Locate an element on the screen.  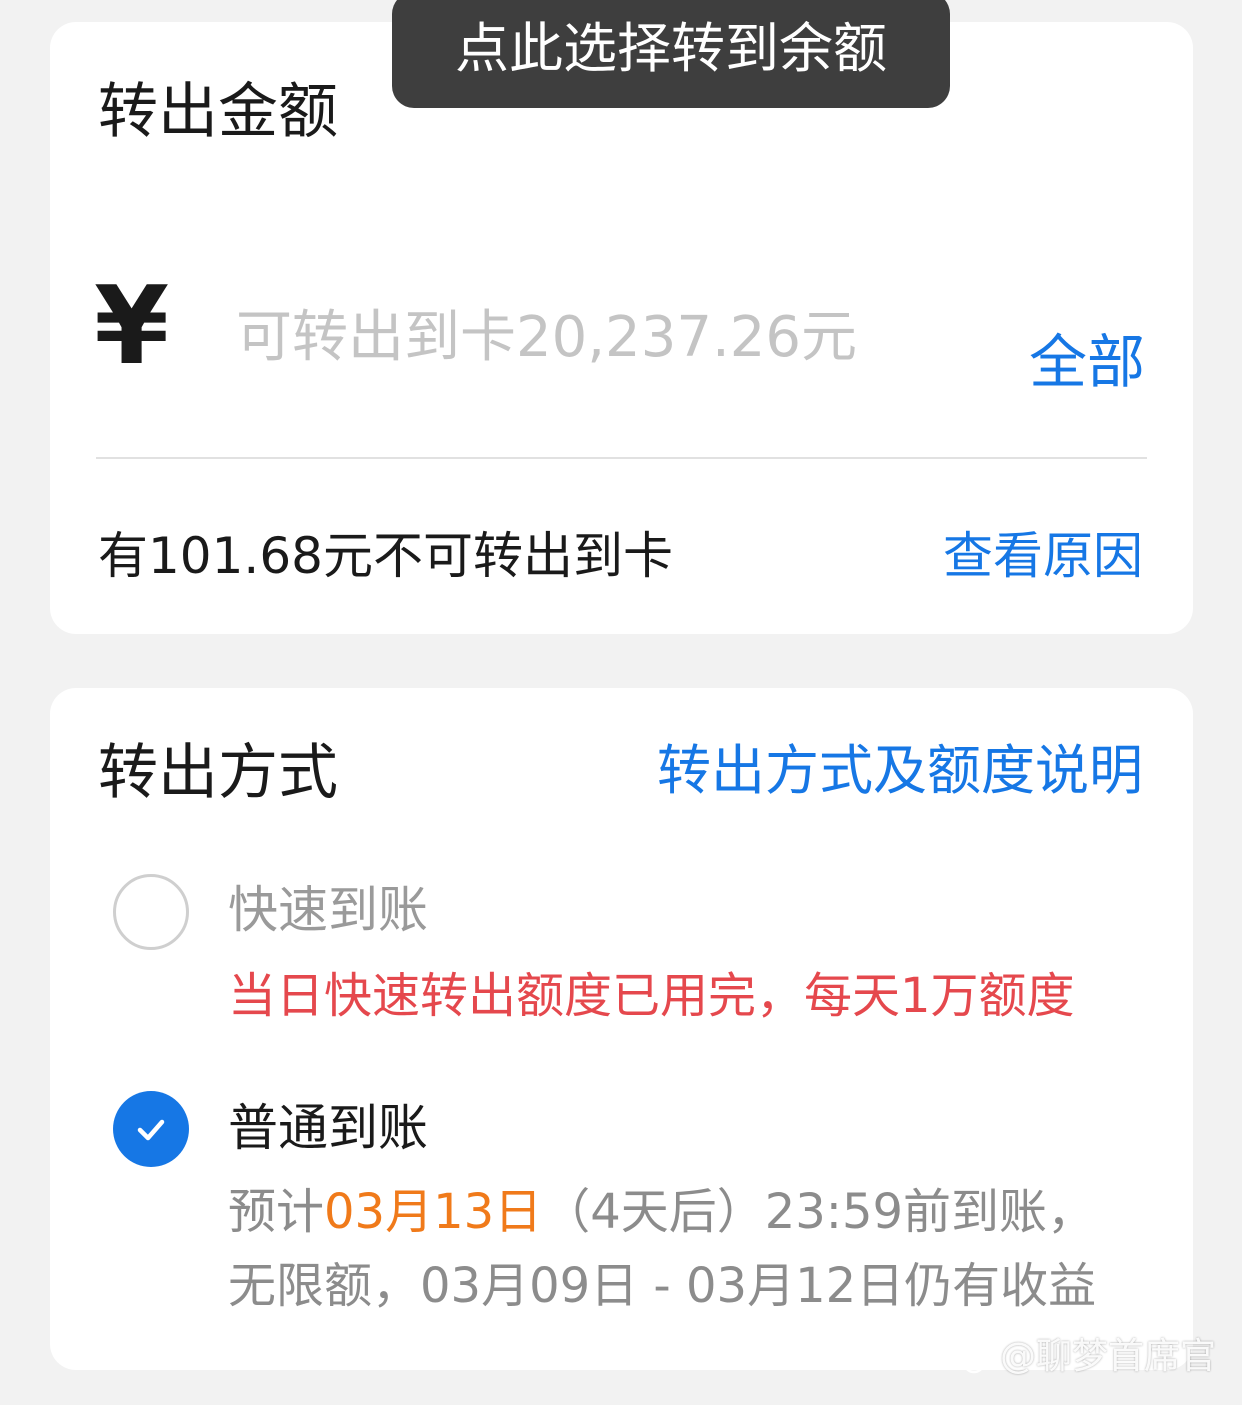
normal-arrival-radio is located at coordinates (151, 1129).